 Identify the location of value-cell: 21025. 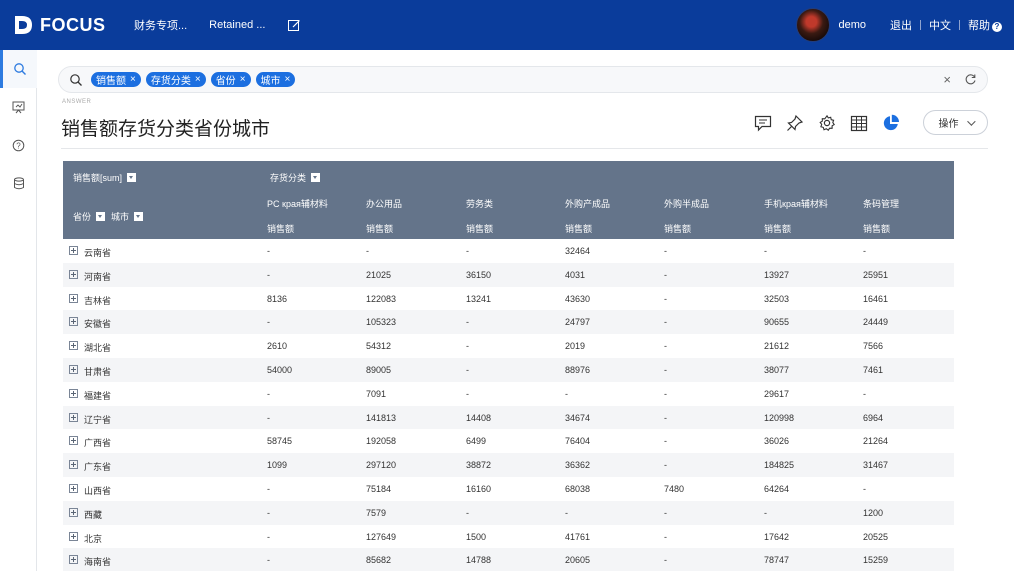
(379, 274).